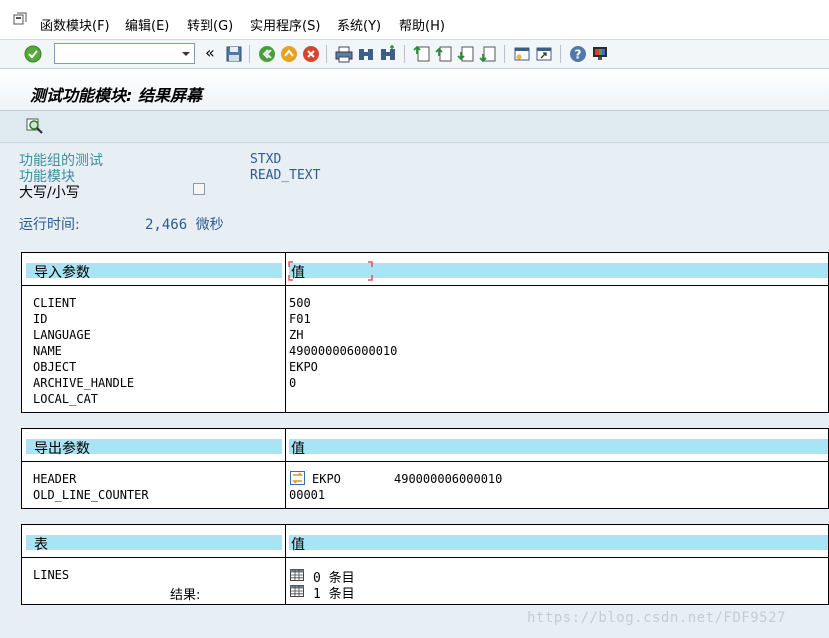 Image resolution: width=829 pixels, height=638 pixels. What do you see at coordinates (297, 478) in the screenshot?
I see `structure-icon` at bounding box center [297, 478].